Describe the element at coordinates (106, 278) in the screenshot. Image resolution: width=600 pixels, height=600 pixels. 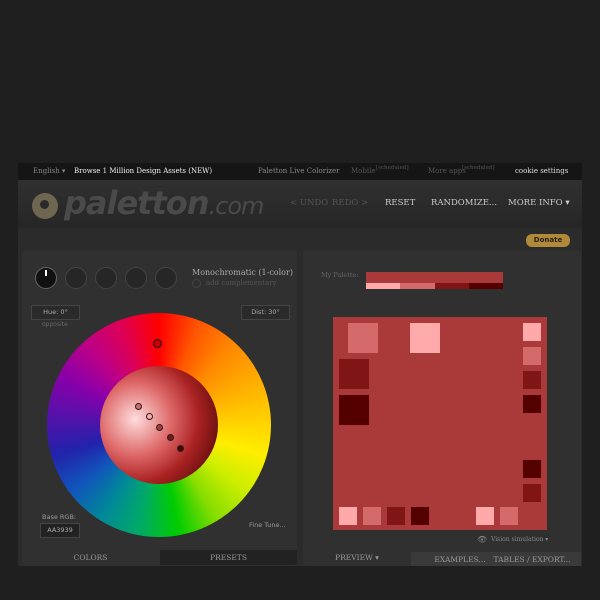
I see `triad-scheme-knob-icon` at that location.